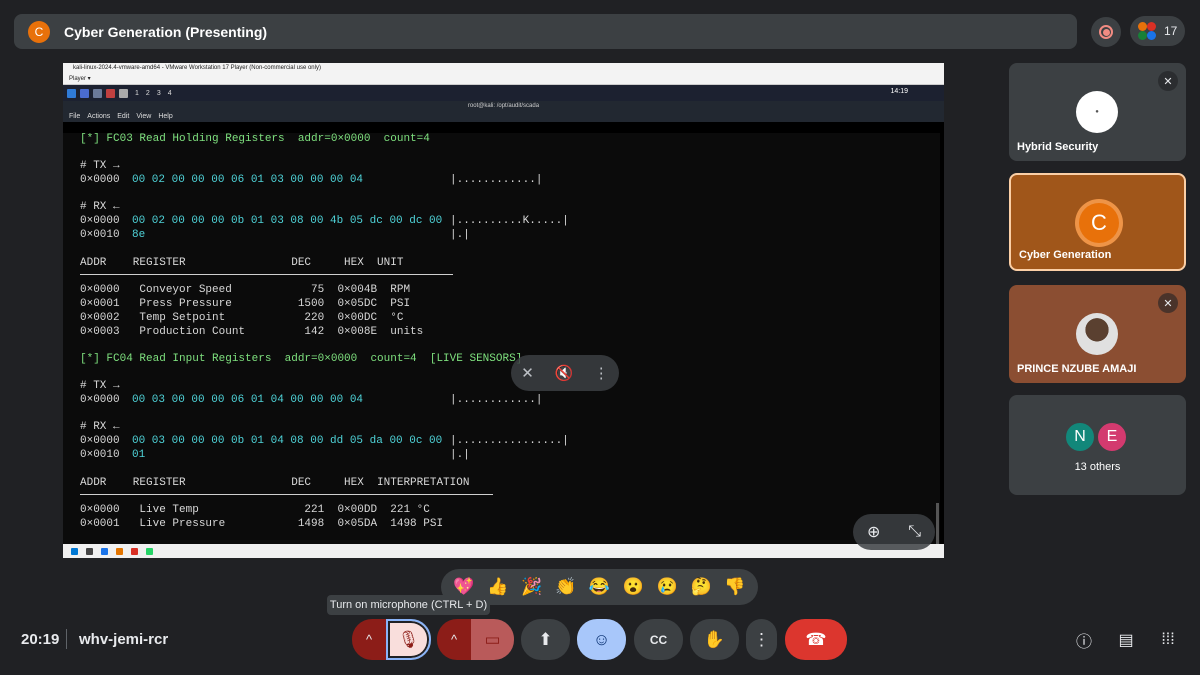  I want to click on windows-start-icon, so click(74, 551).